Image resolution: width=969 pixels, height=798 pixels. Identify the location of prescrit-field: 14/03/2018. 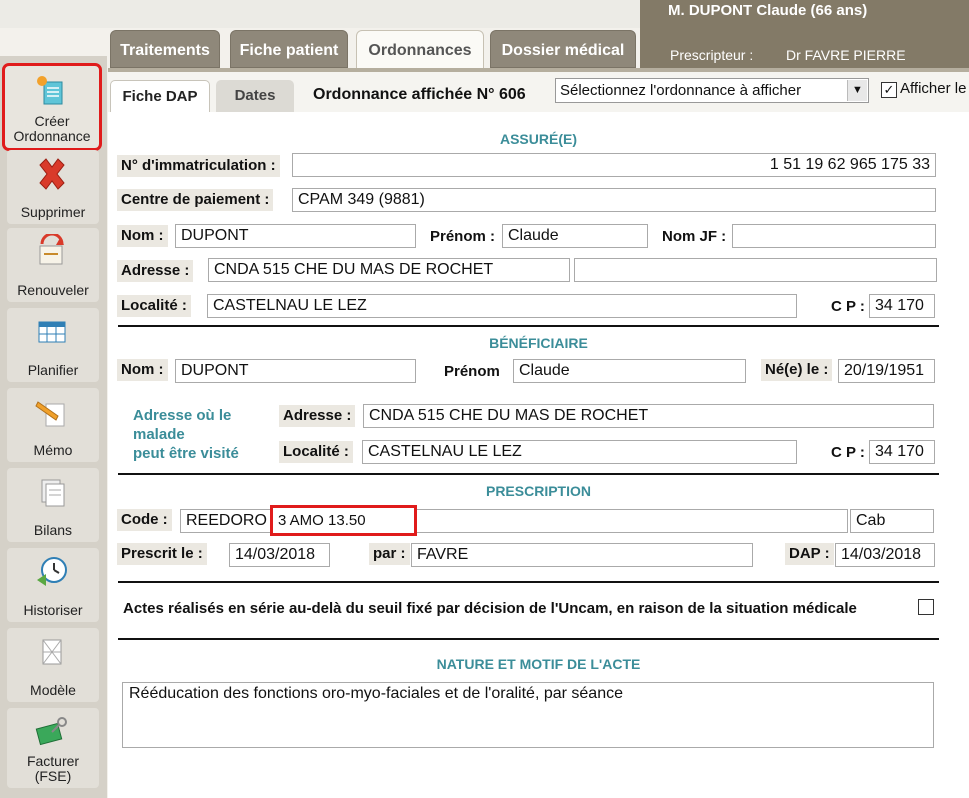
(279, 555).